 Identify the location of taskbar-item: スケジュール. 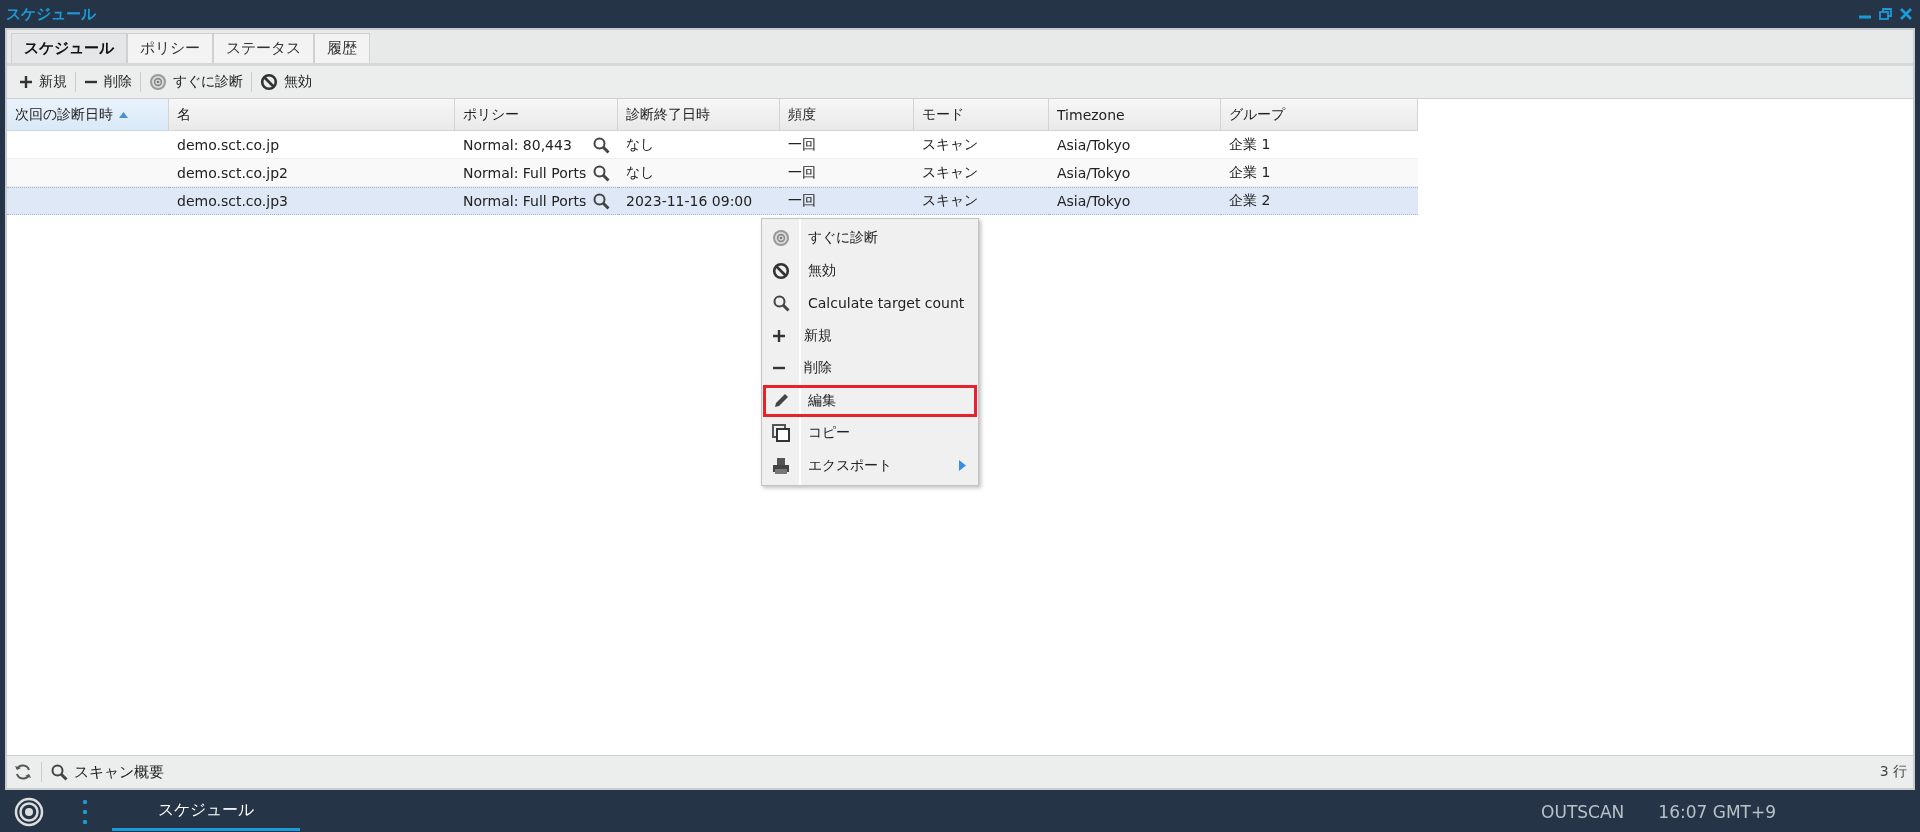
(206, 812).